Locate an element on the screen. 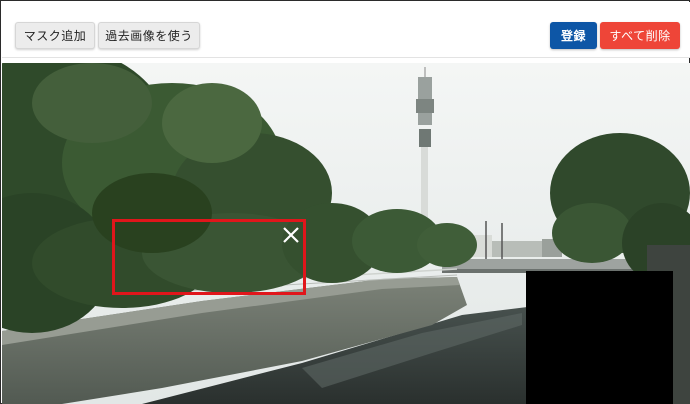 Image resolution: width=690 pixels, height=404 pixels. close-icon is located at coordinates (291, 235).